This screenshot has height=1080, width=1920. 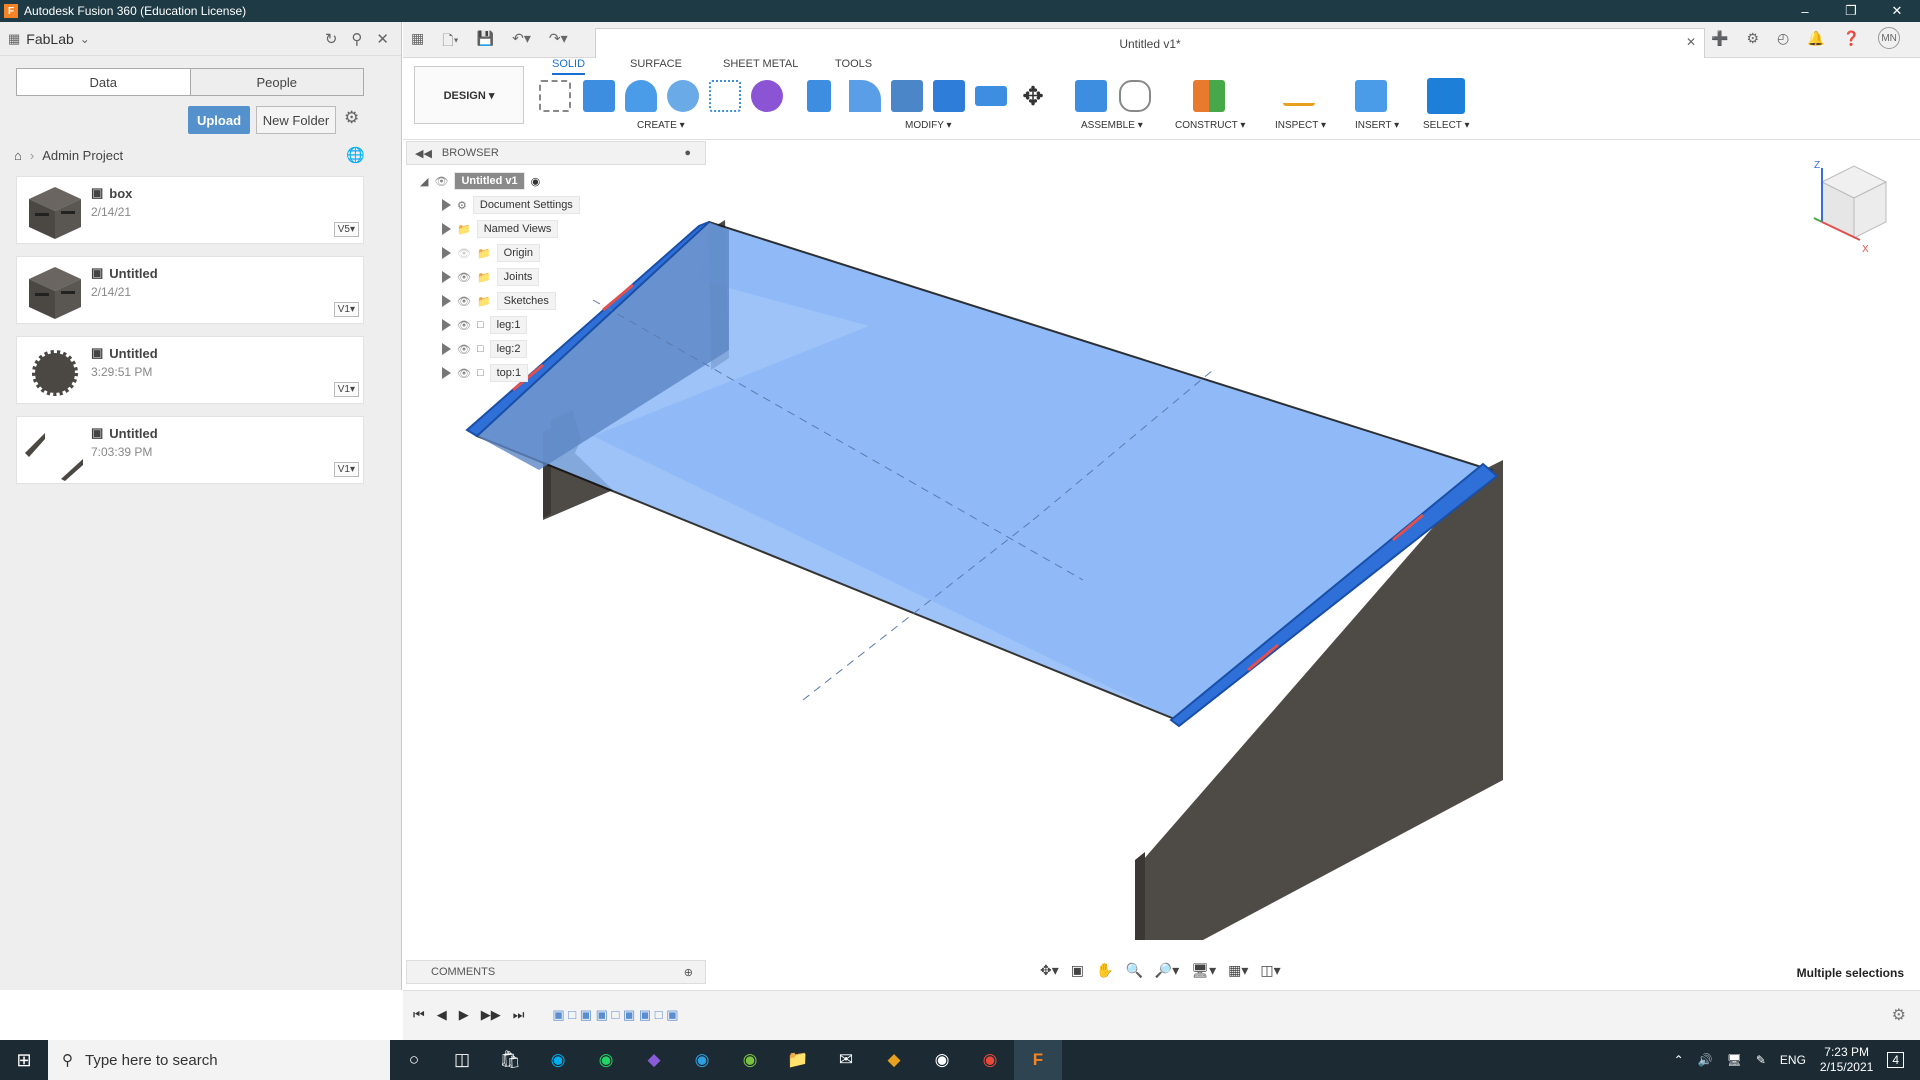 What do you see at coordinates (382, 39) in the screenshot?
I see `close-panel-icon: ✕` at bounding box center [382, 39].